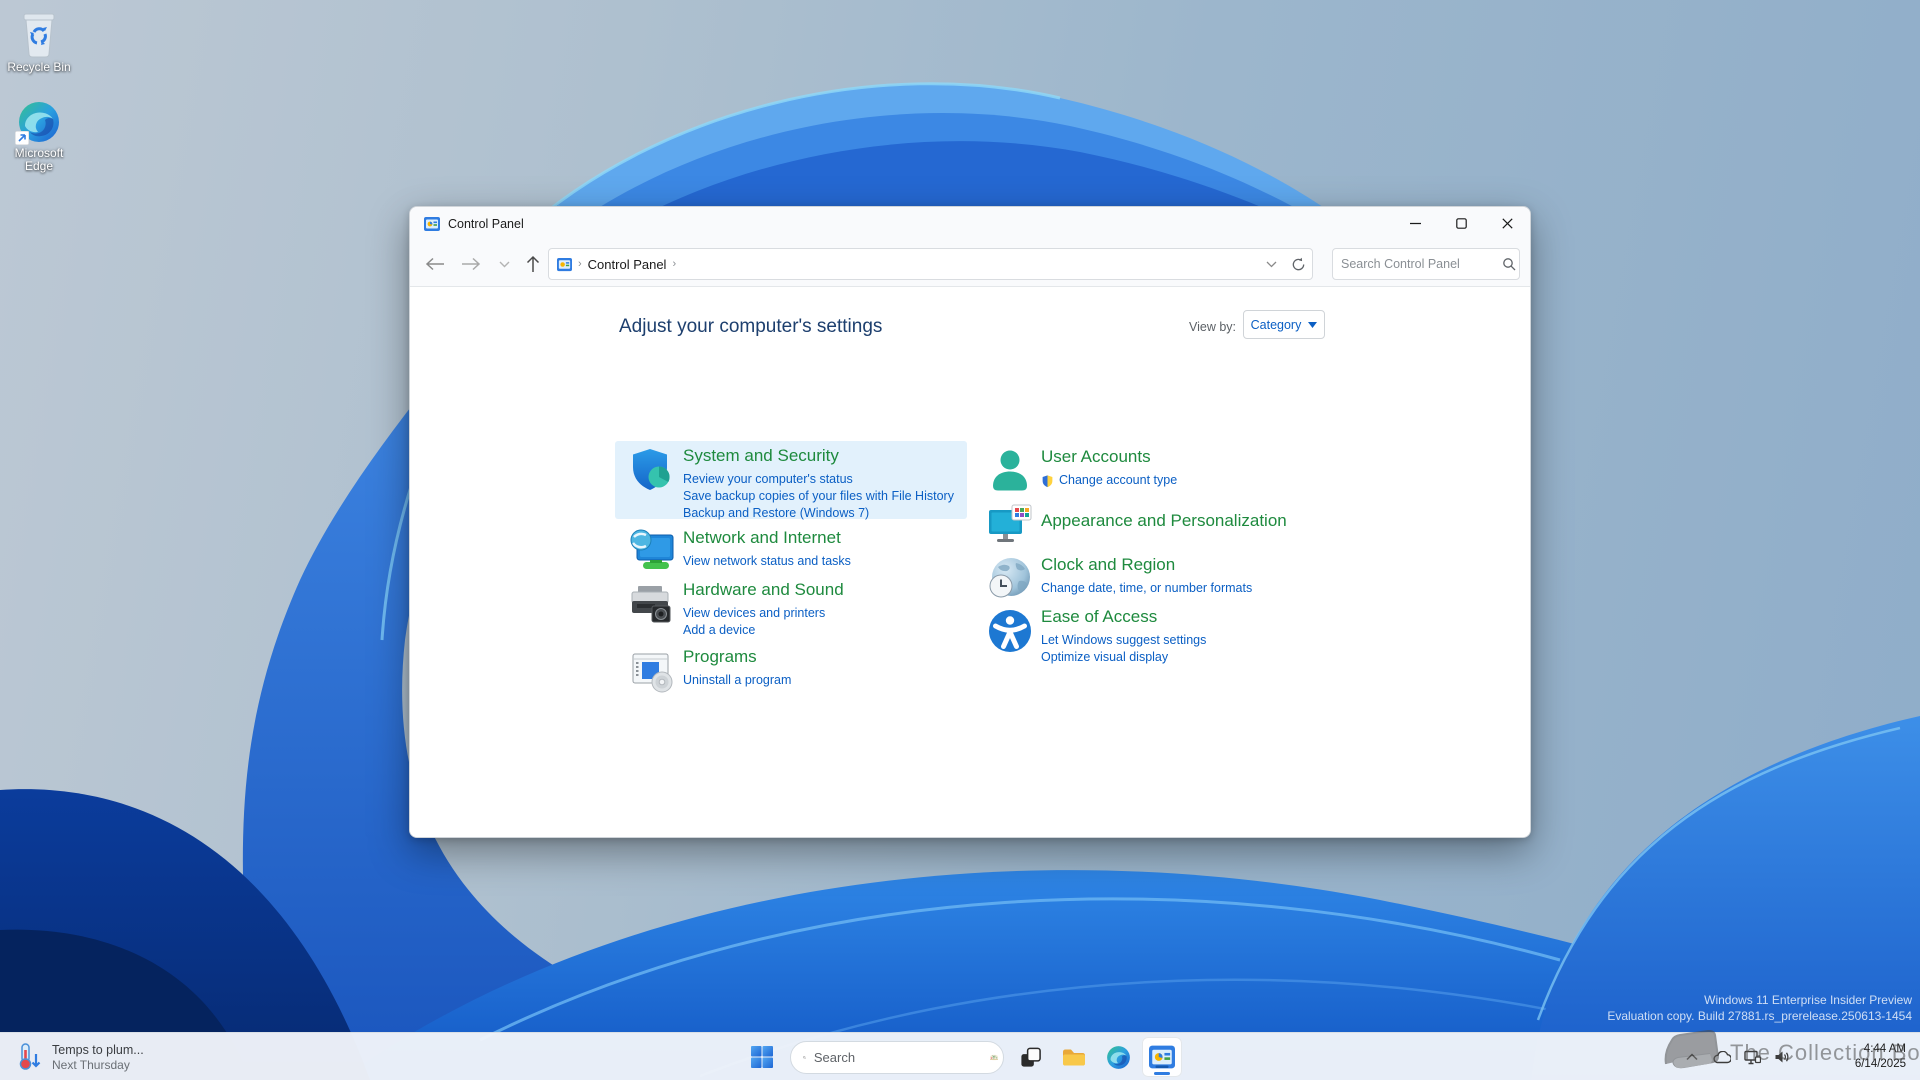 This screenshot has width=1920, height=1080. I want to click on start-button, so click(762, 1057).